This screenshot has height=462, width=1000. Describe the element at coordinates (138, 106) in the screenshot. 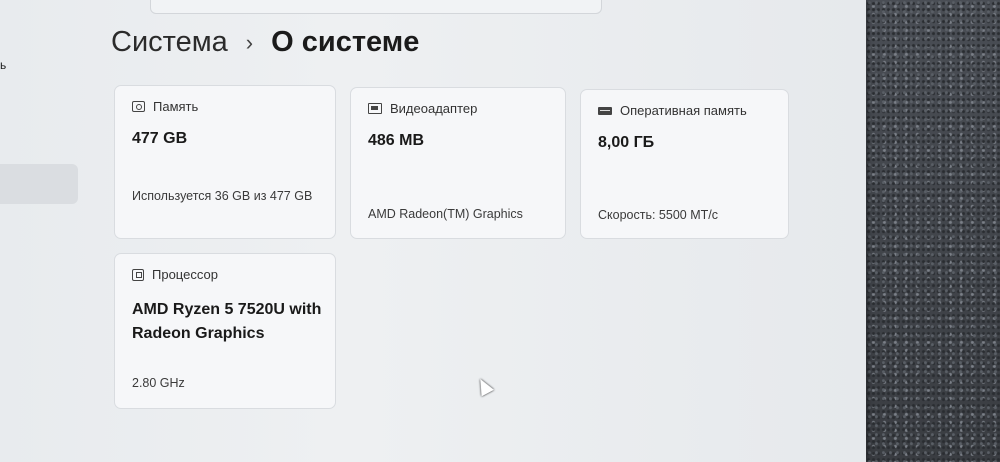

I see `storage-icon` at that location.